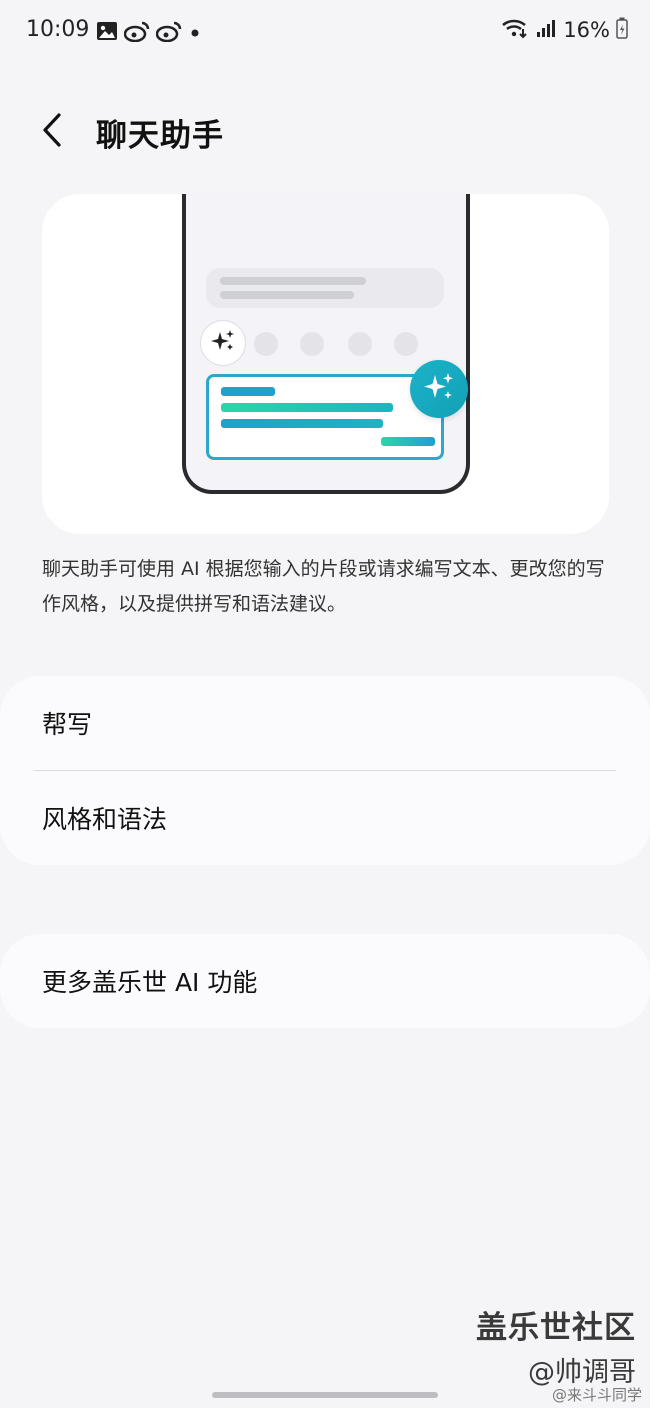 Image resolution: width=650 pixels, height=1408 pixels. What do you see at coordinates (325, 417) in the screenshot?
I see `suggestion-box` at bounding box center [325, 417].